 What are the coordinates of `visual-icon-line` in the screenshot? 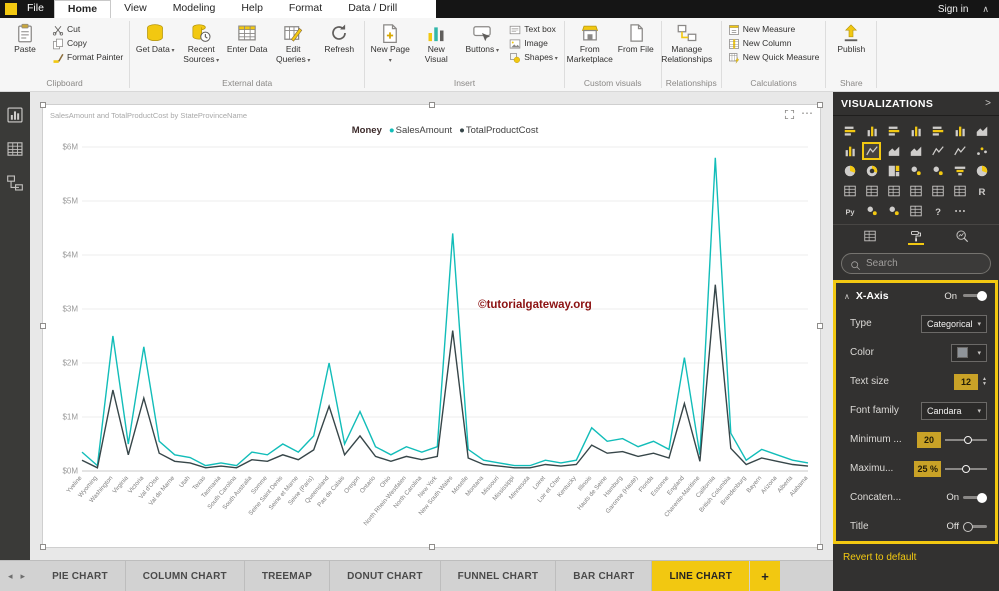 It's located at (871, 151).